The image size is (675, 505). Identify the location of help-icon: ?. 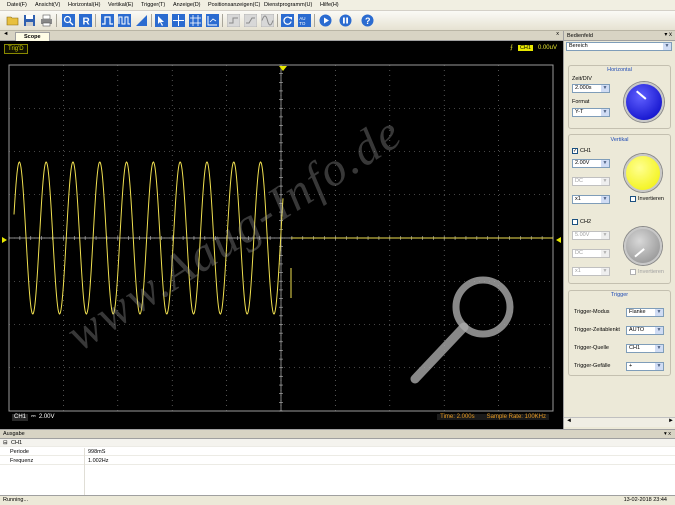
(367, 20).